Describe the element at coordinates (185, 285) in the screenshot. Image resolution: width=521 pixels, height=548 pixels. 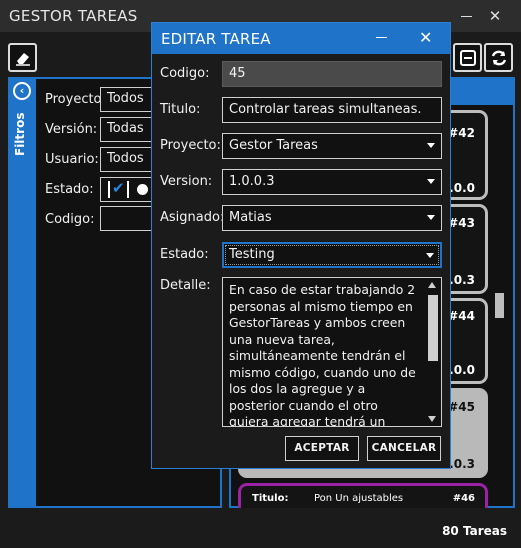
I see `detalle-label: Detalle:` at that location.